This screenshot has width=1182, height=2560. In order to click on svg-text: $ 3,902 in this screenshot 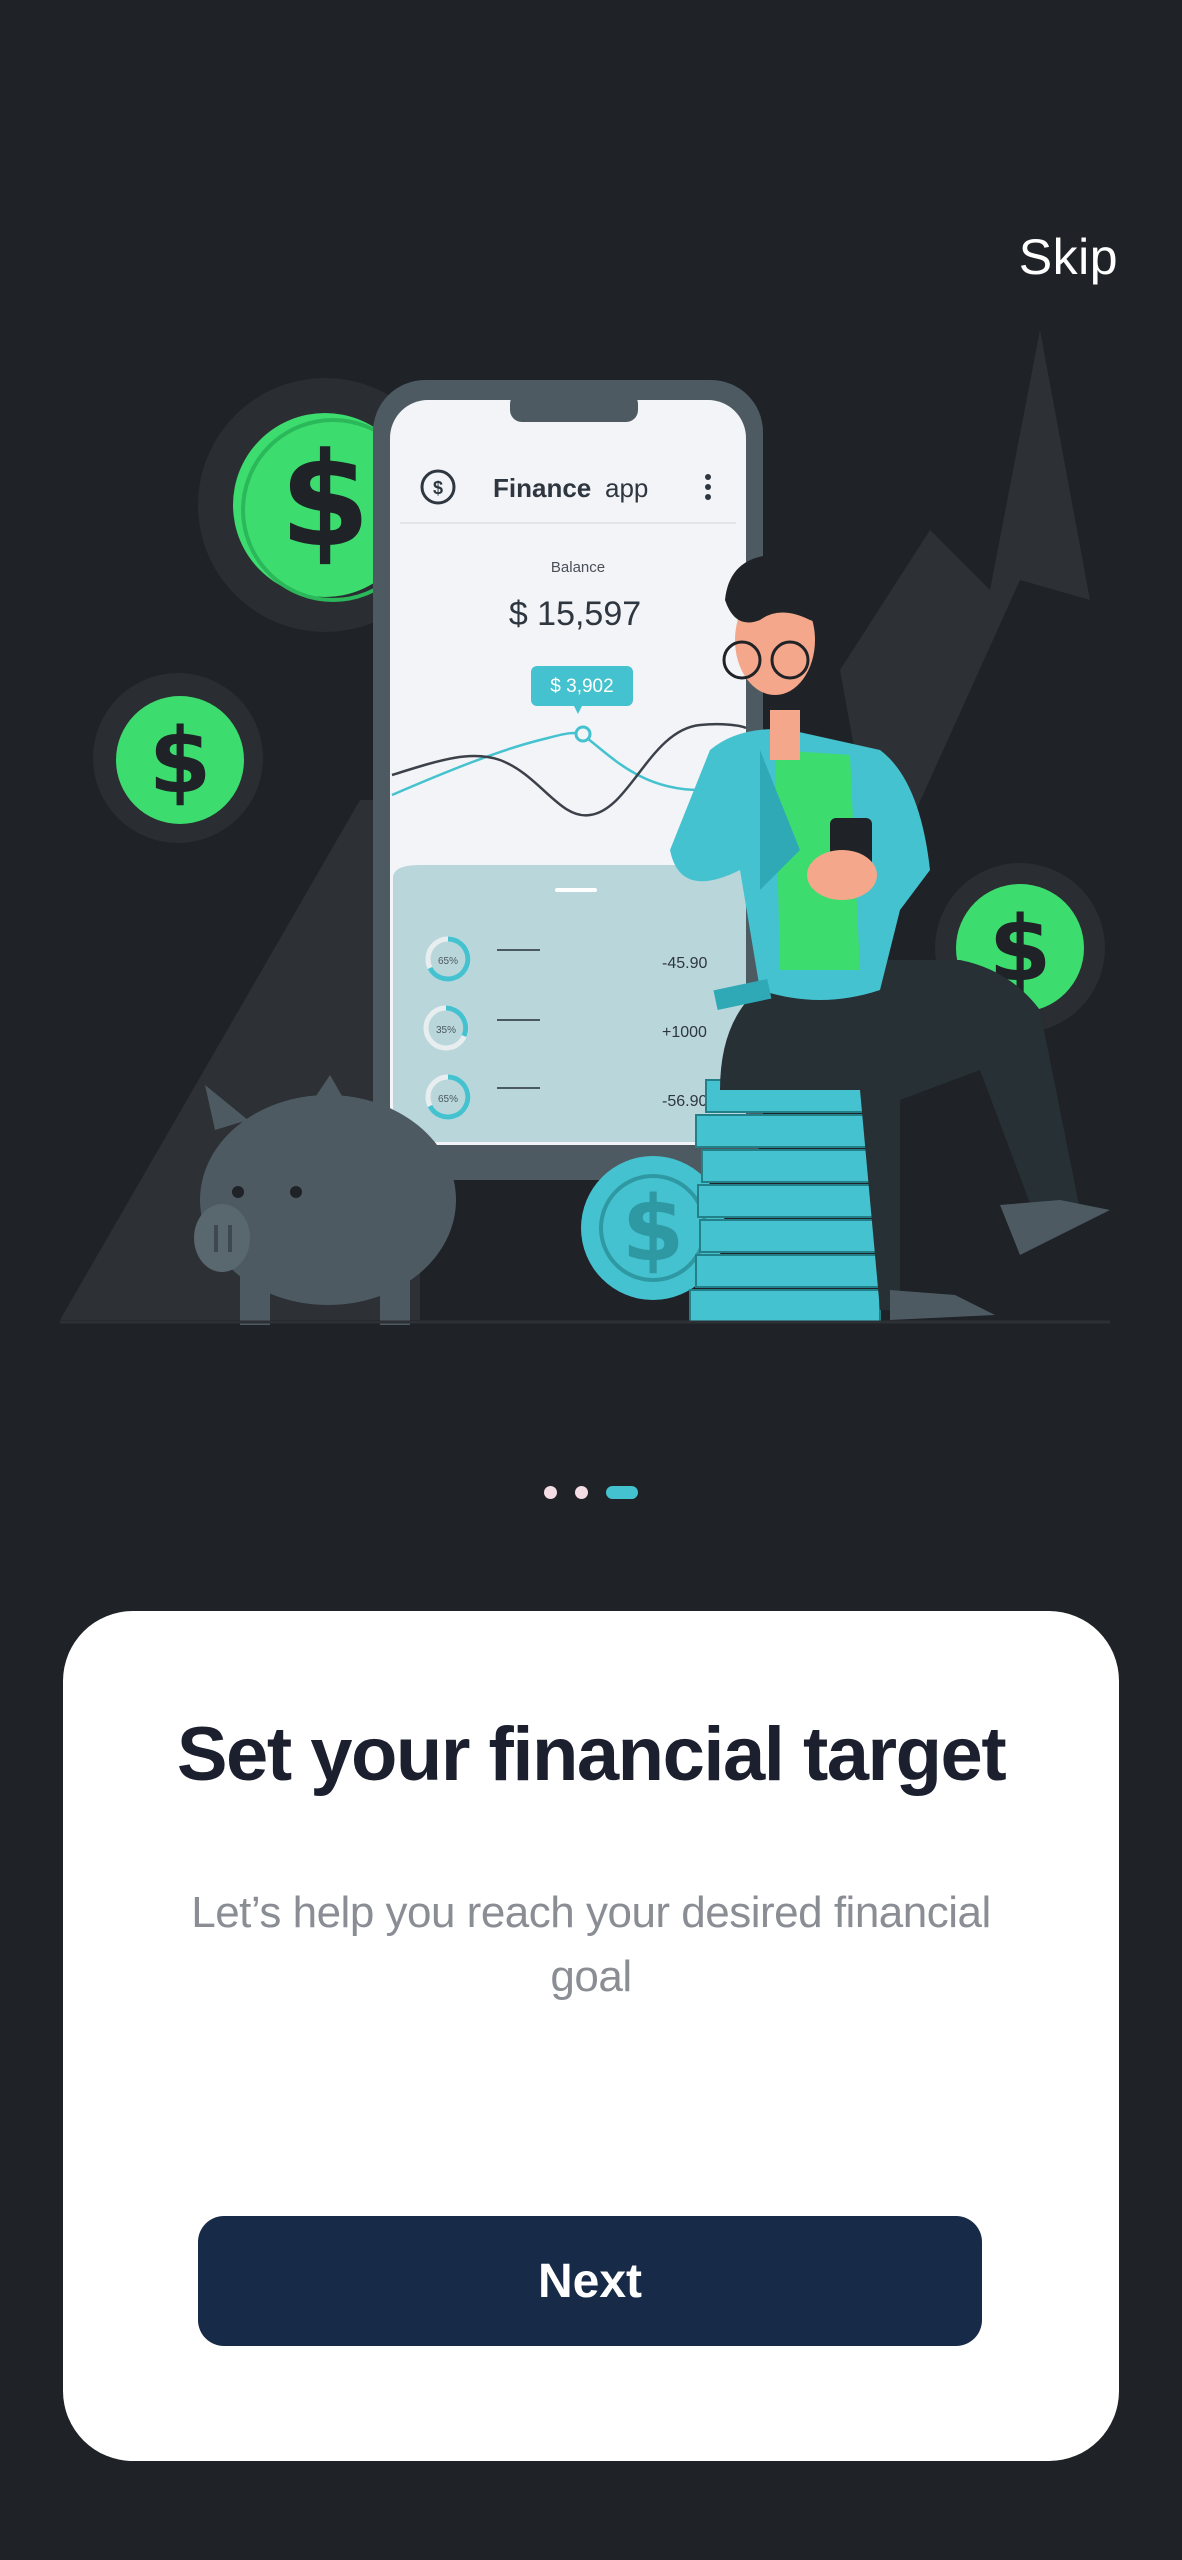, I will do `click(581, 686)`.